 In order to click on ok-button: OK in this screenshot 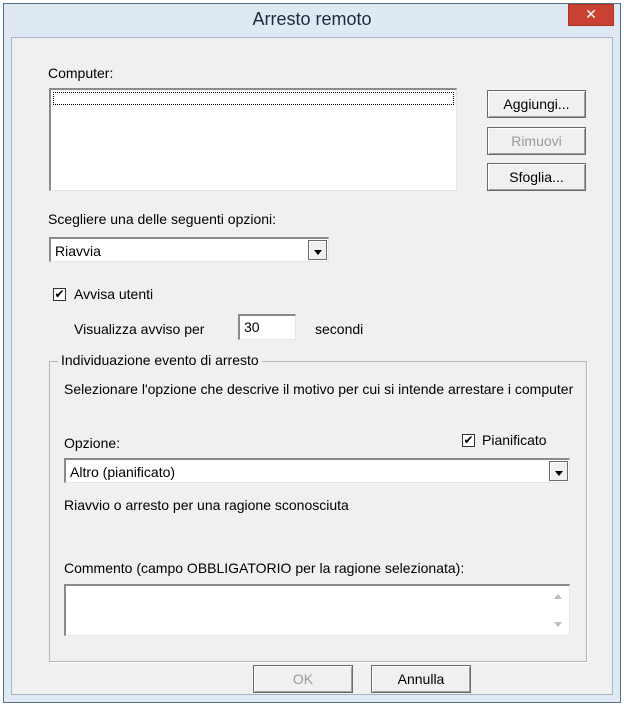, I will do `click(303, 679)`.